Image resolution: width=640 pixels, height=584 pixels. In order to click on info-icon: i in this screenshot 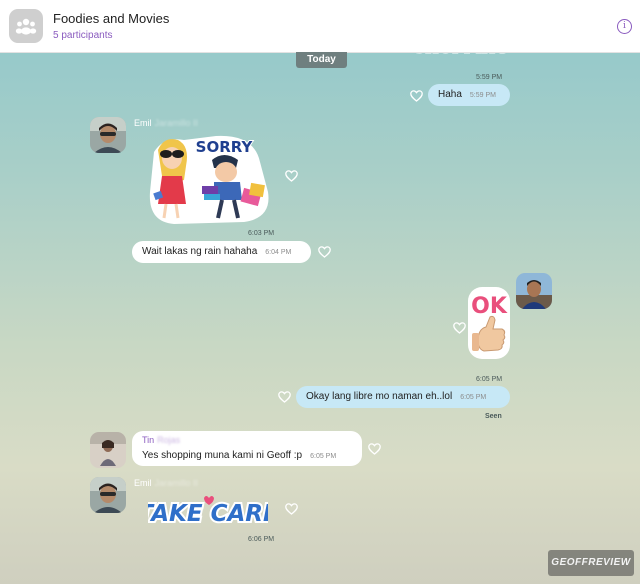, I will do `click(624, 26)`.